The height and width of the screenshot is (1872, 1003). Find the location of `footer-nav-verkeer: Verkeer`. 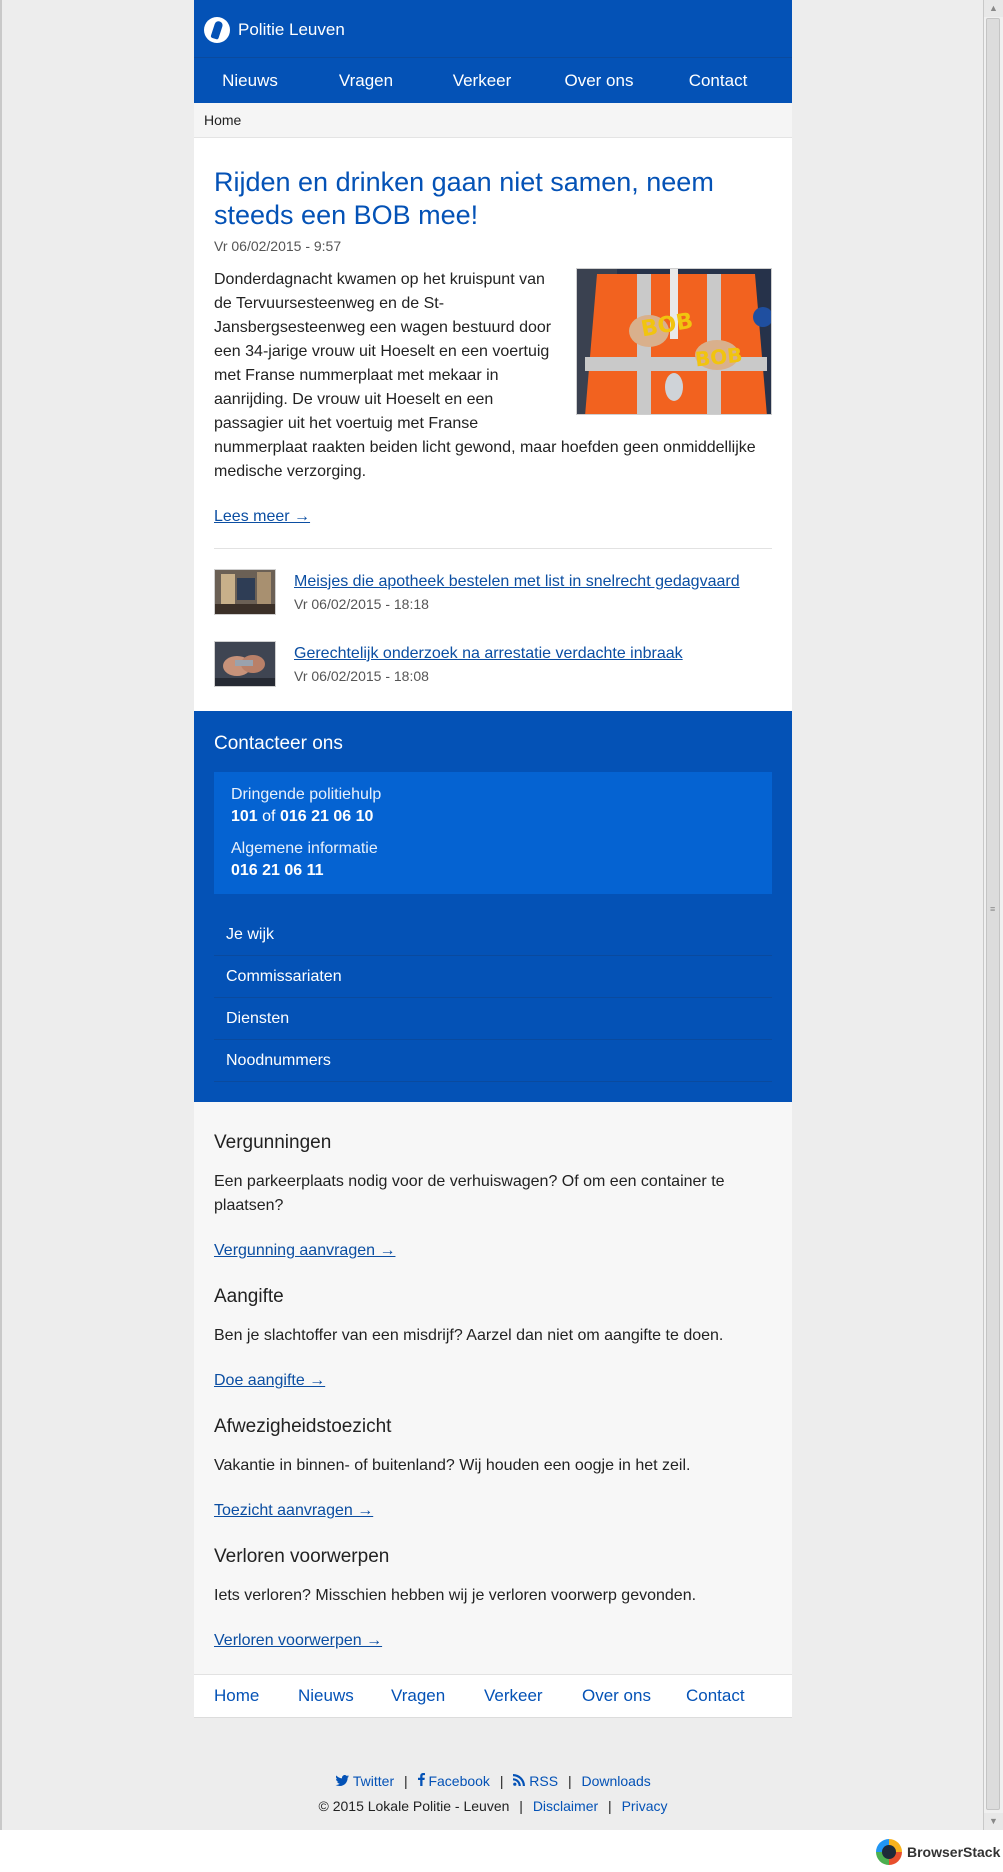

footer-nav-verkeer: Verkeer is located at coordinates (533, 1696).